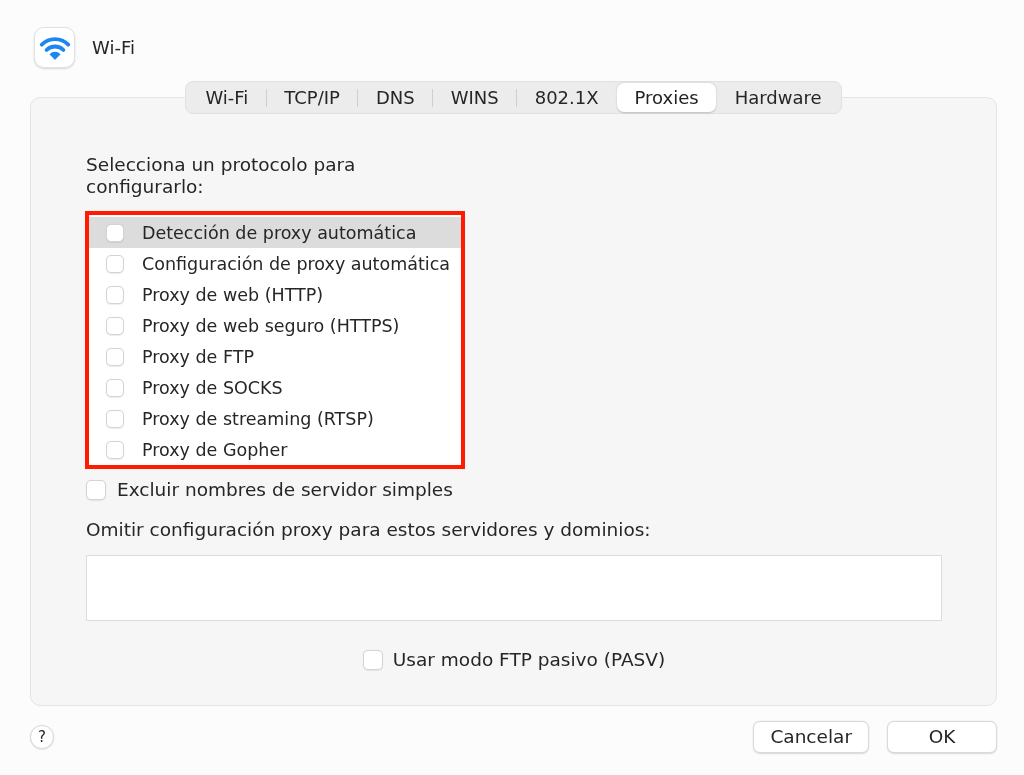 This screenshot has height=775, width=1024. What do you see at coordinates (369, 530) in the screenshot?
I see `bypass-label: Omitir configuración proxy para estos servidores y dominios:` at bounding box center [369, 530].